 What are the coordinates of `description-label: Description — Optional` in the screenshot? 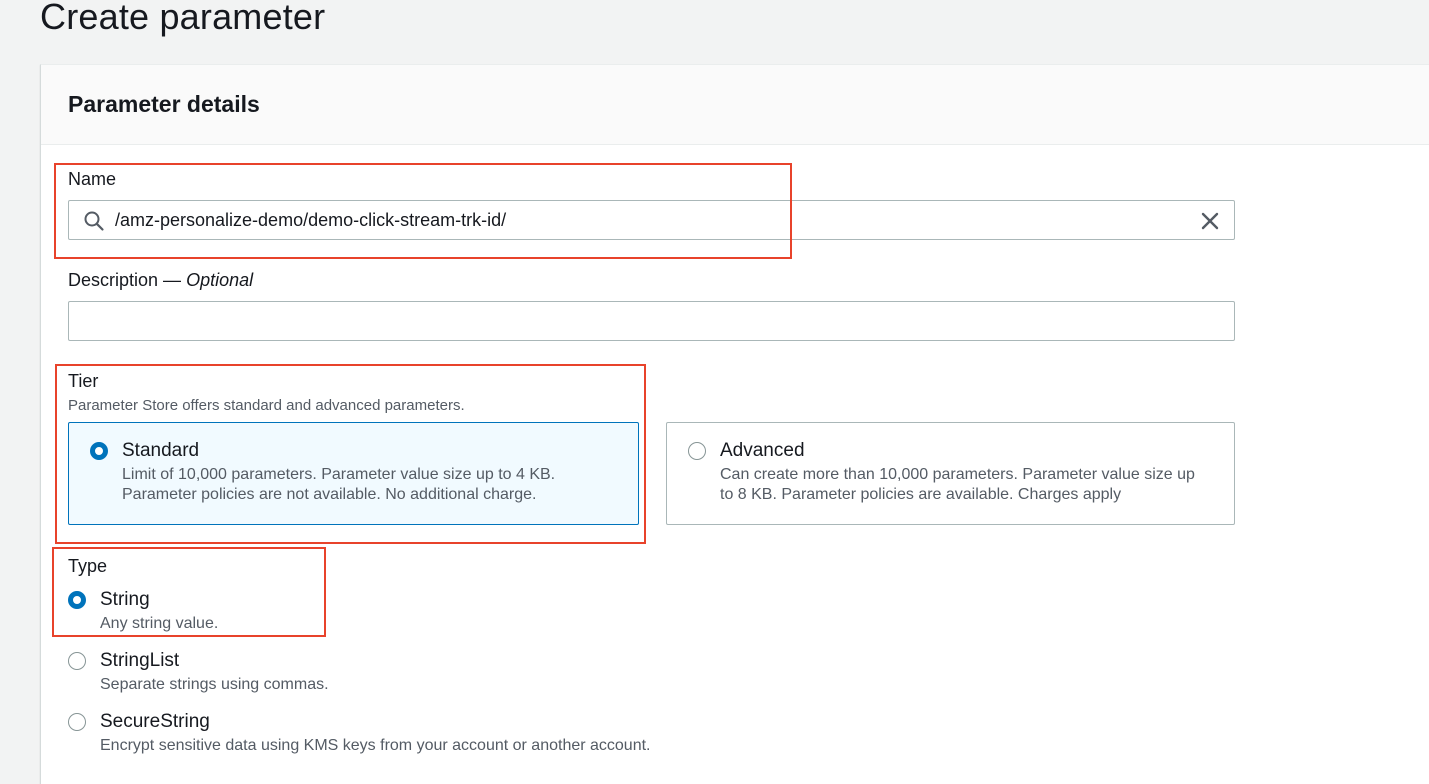 It's located at (160, 280).